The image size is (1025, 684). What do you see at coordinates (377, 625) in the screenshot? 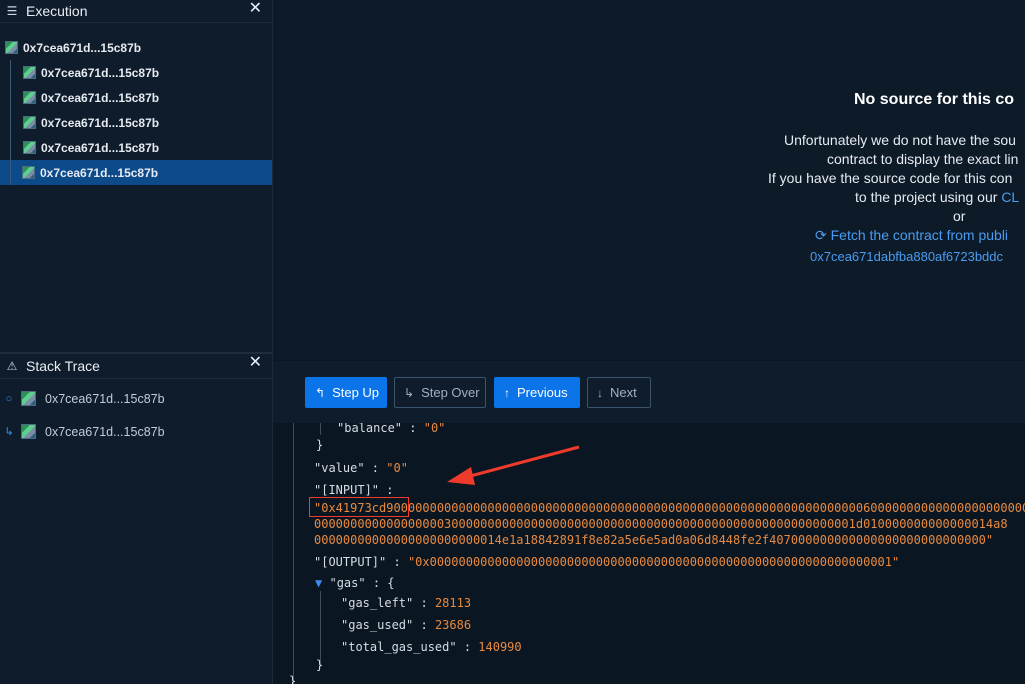
I see `gas-used-key: "gas_used"` at bounding box center [377, 625].